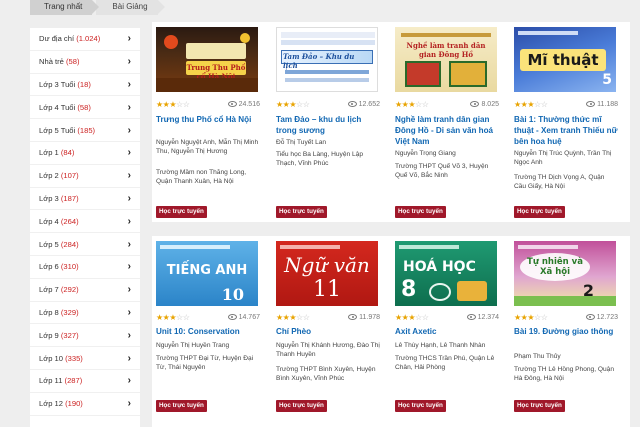  Describe the element at coordinates (566, 331) in the screenshot. I see `lesson-title: Bài 19. Đường giao thông` at that location.